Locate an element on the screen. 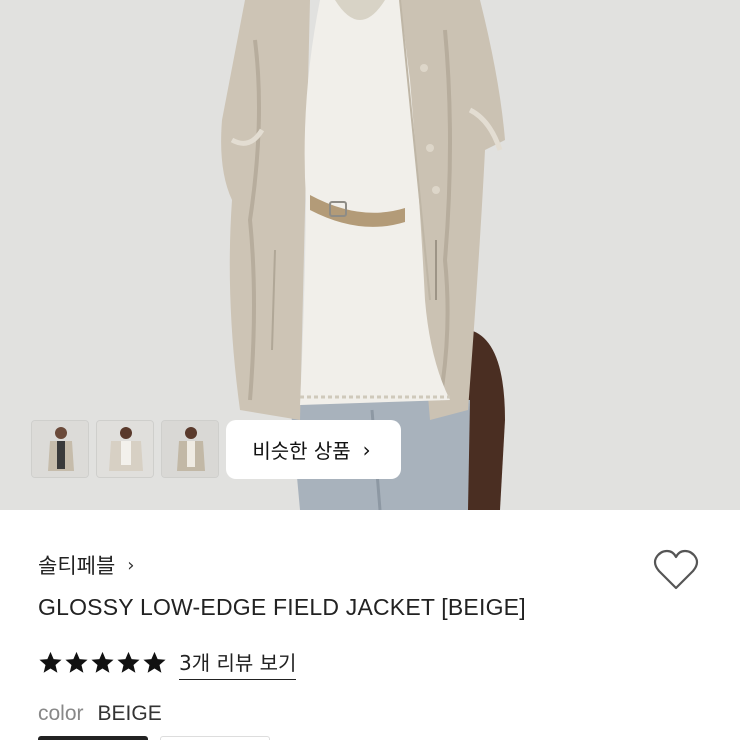 The width and height of the screenshot is (740, 740). color-option-row: color BEIGE is located at coordinates (100, 714).